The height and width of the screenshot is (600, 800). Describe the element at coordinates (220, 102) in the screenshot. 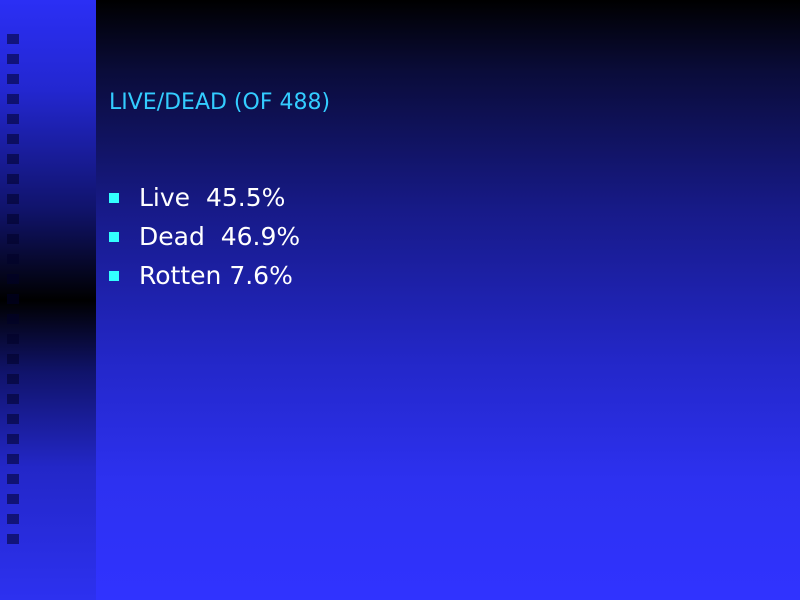

I see `slide-title: LIVE/DEAD (OF 488)` at that location.